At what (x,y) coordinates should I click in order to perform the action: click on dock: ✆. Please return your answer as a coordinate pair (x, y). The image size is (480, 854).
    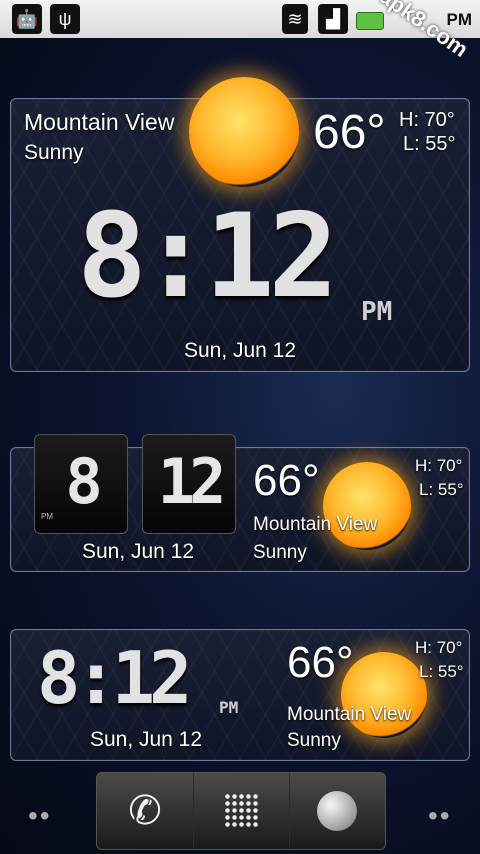
    Looking at the image, I should click on (241, 811).